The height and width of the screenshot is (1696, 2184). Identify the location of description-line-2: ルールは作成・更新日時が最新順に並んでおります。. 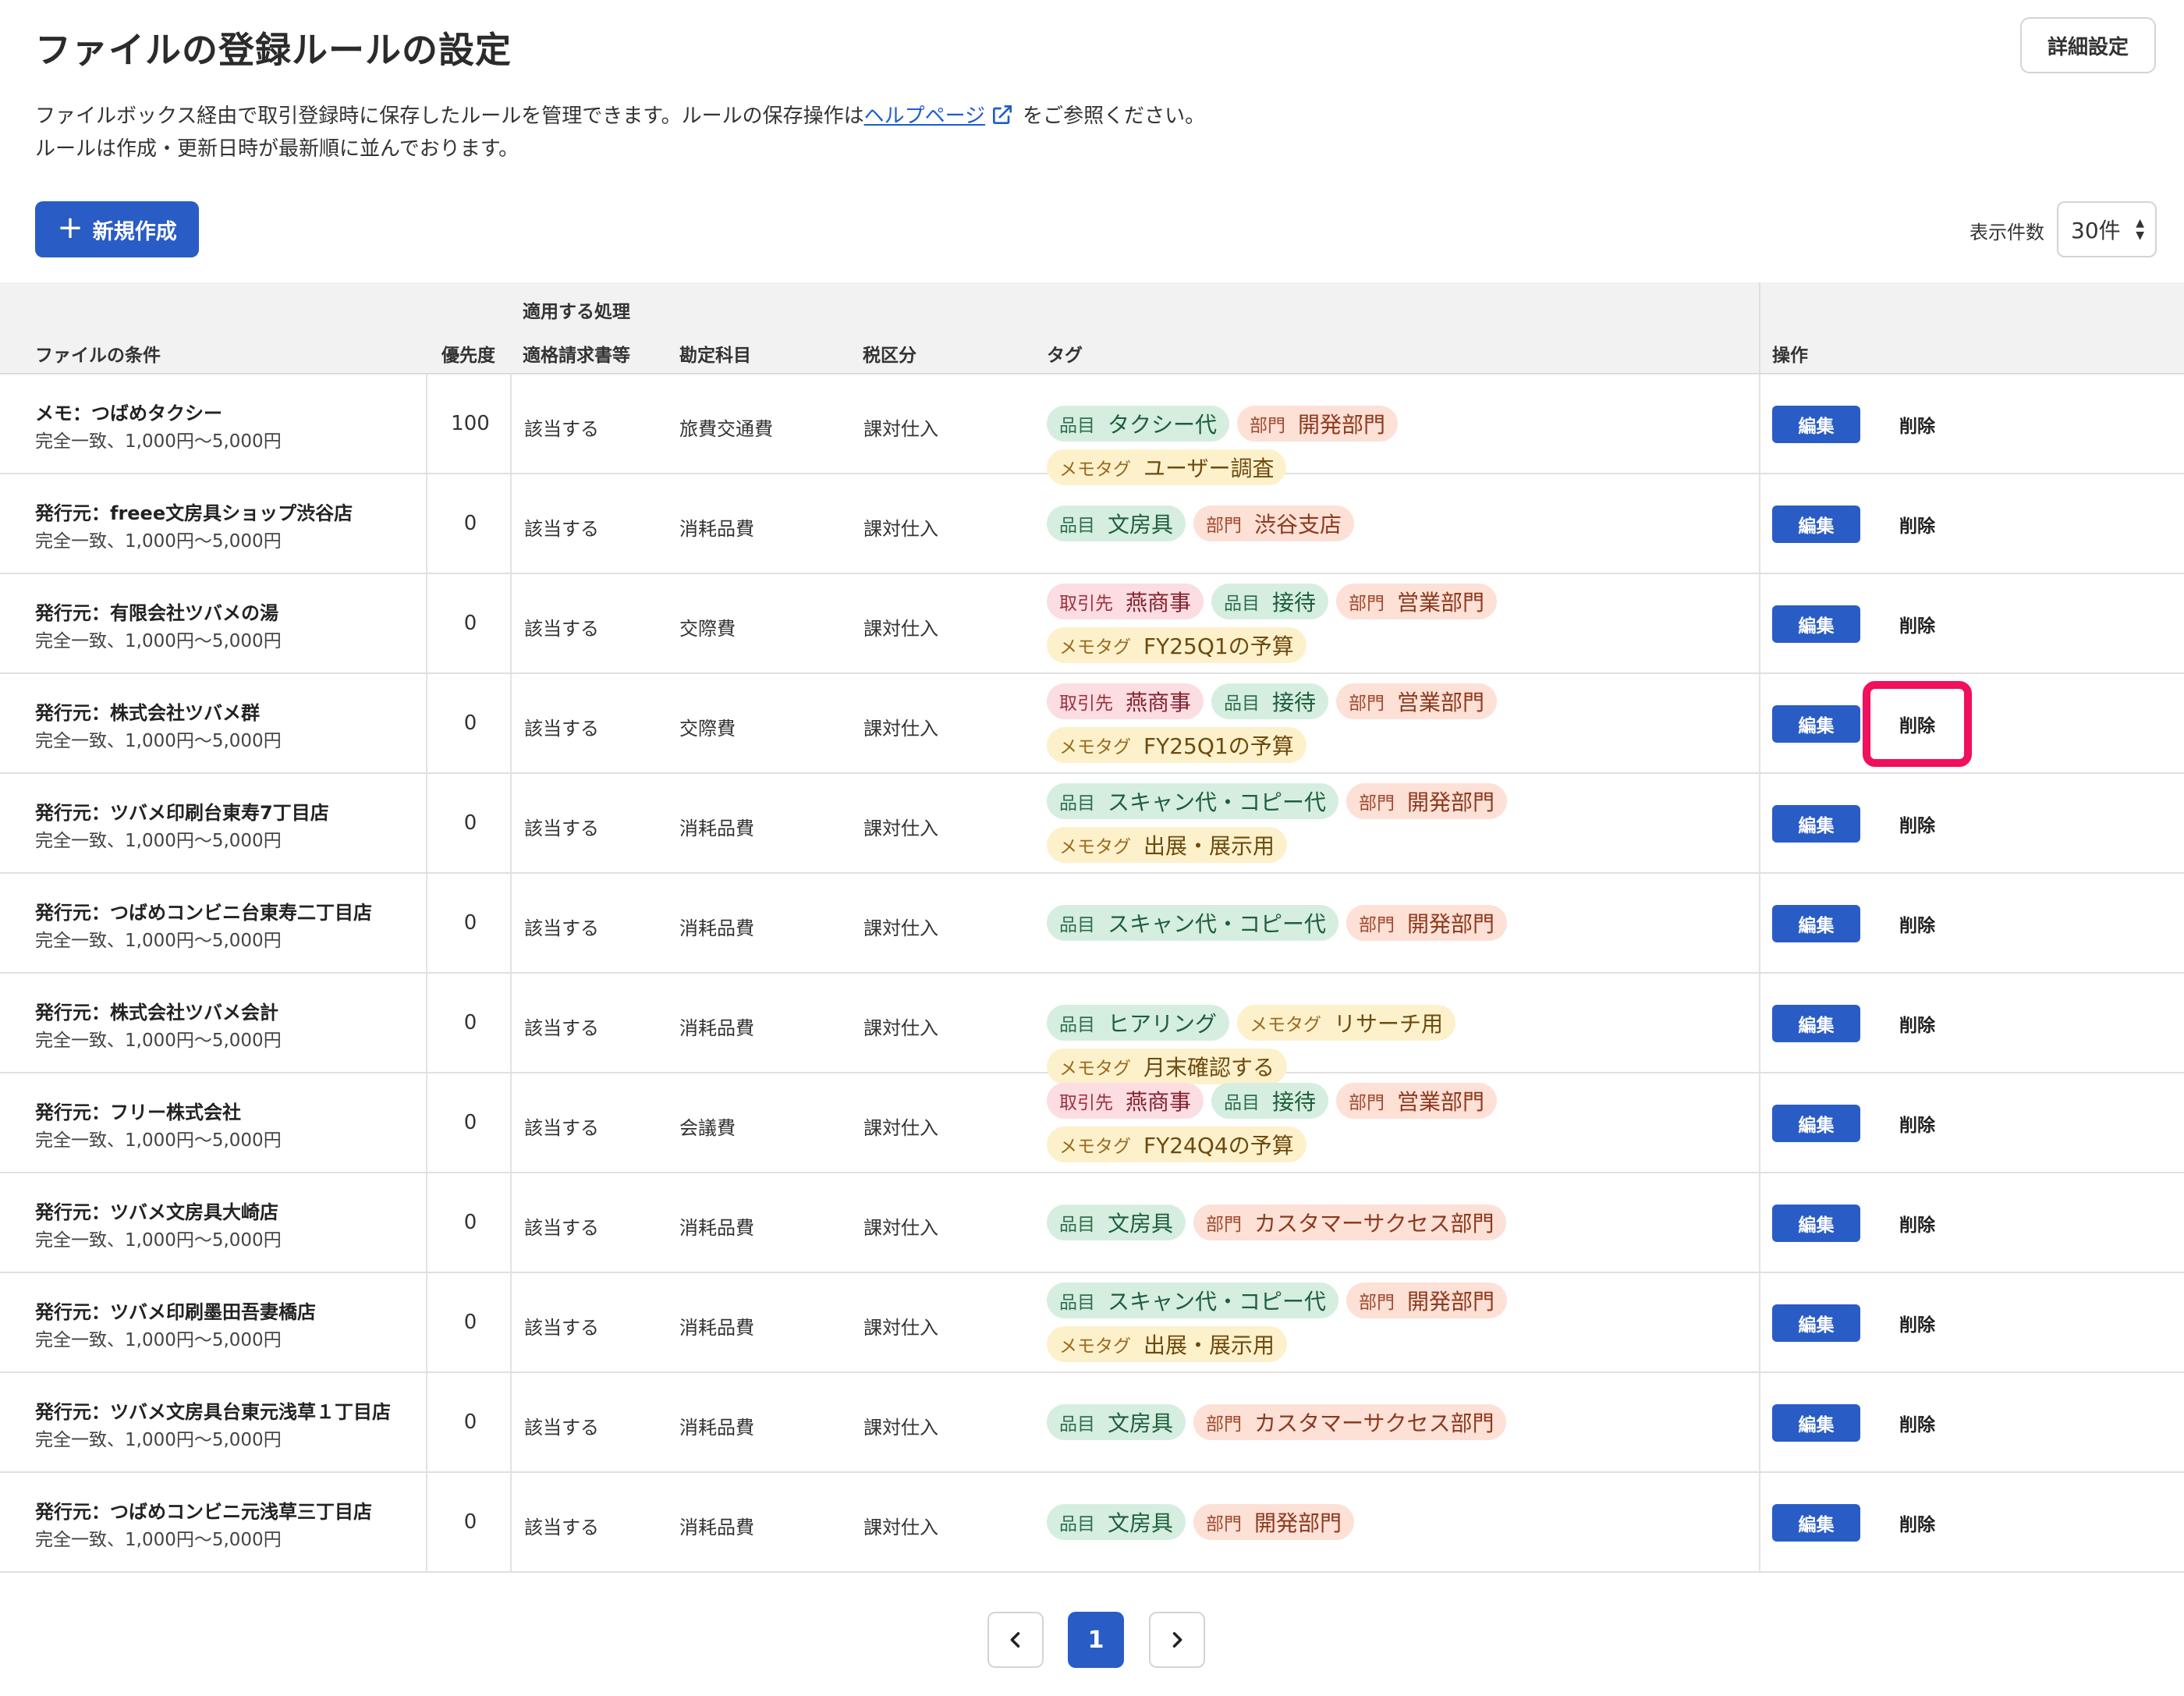
(277, 149).